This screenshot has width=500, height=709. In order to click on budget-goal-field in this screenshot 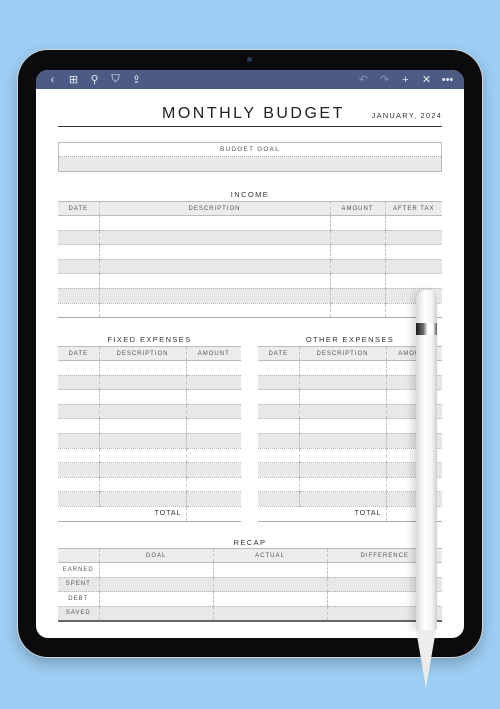, I will do `click(250, 164)`.